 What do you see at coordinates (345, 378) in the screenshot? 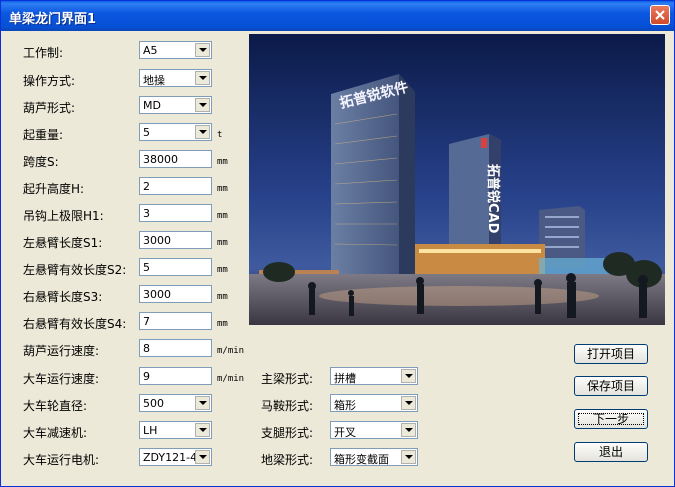
I see `dropdown-value: 拼槽` at bounding box center [345, 378].